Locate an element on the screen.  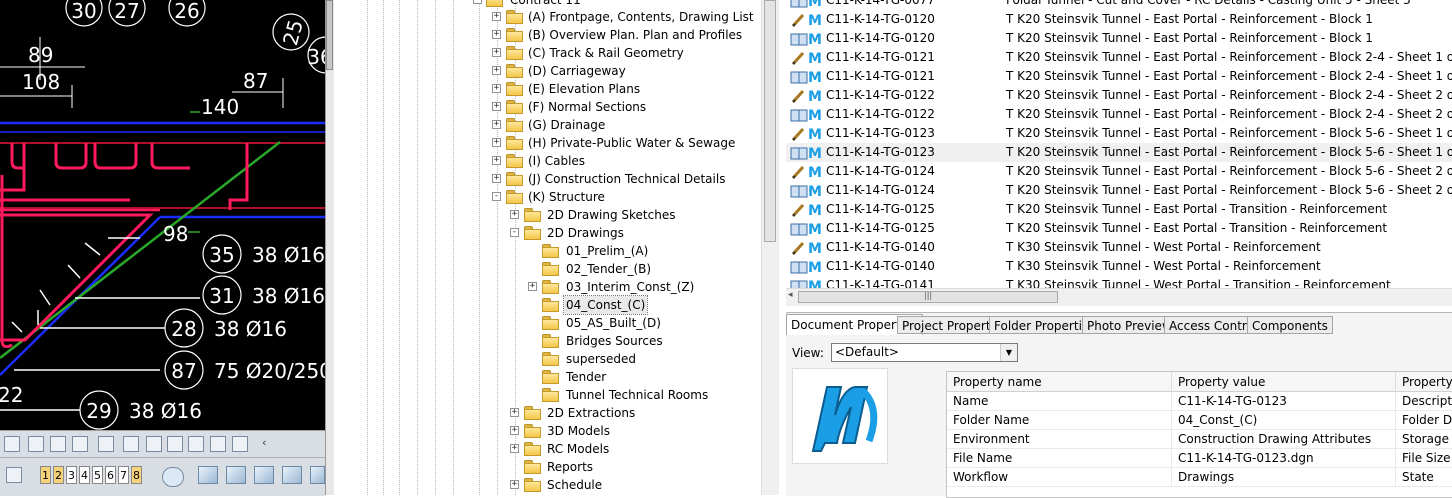
property-extra-cell: Descriptio is located at coordinates (1424, 401).